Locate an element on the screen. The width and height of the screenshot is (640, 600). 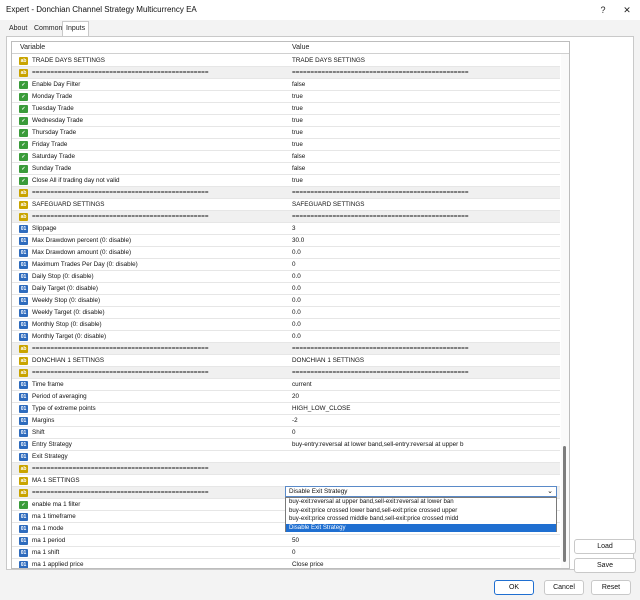
parameter-value: 3 is located at coordinates (425, 228).